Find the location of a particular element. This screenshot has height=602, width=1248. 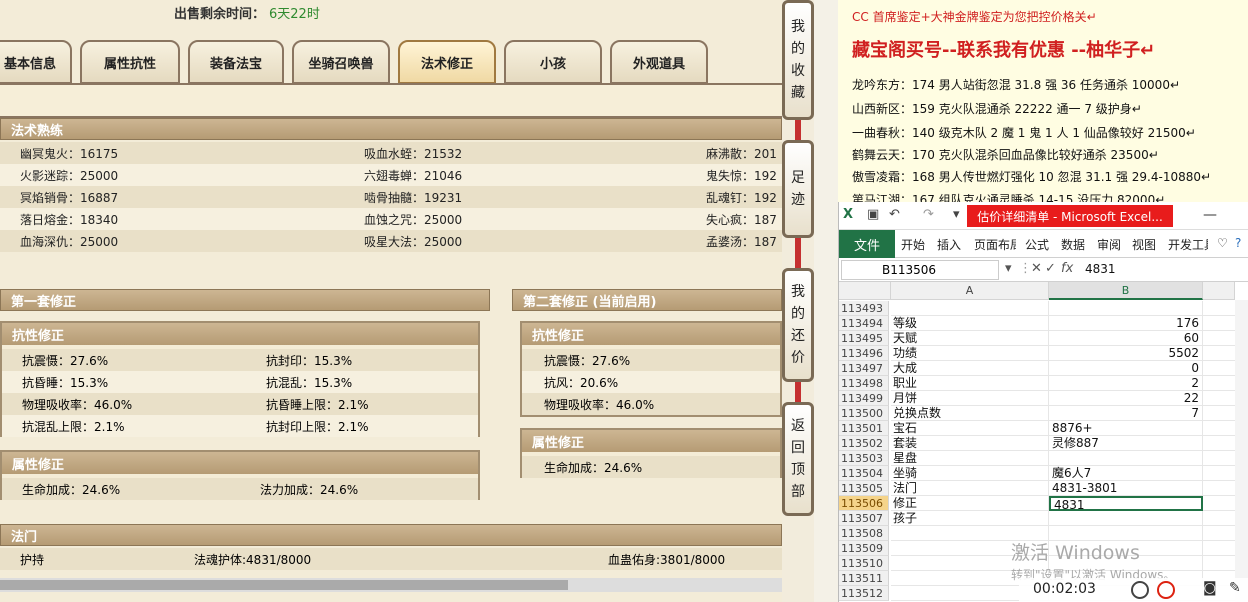

horizontal-scrollbar is located at coordinates (391, 585).